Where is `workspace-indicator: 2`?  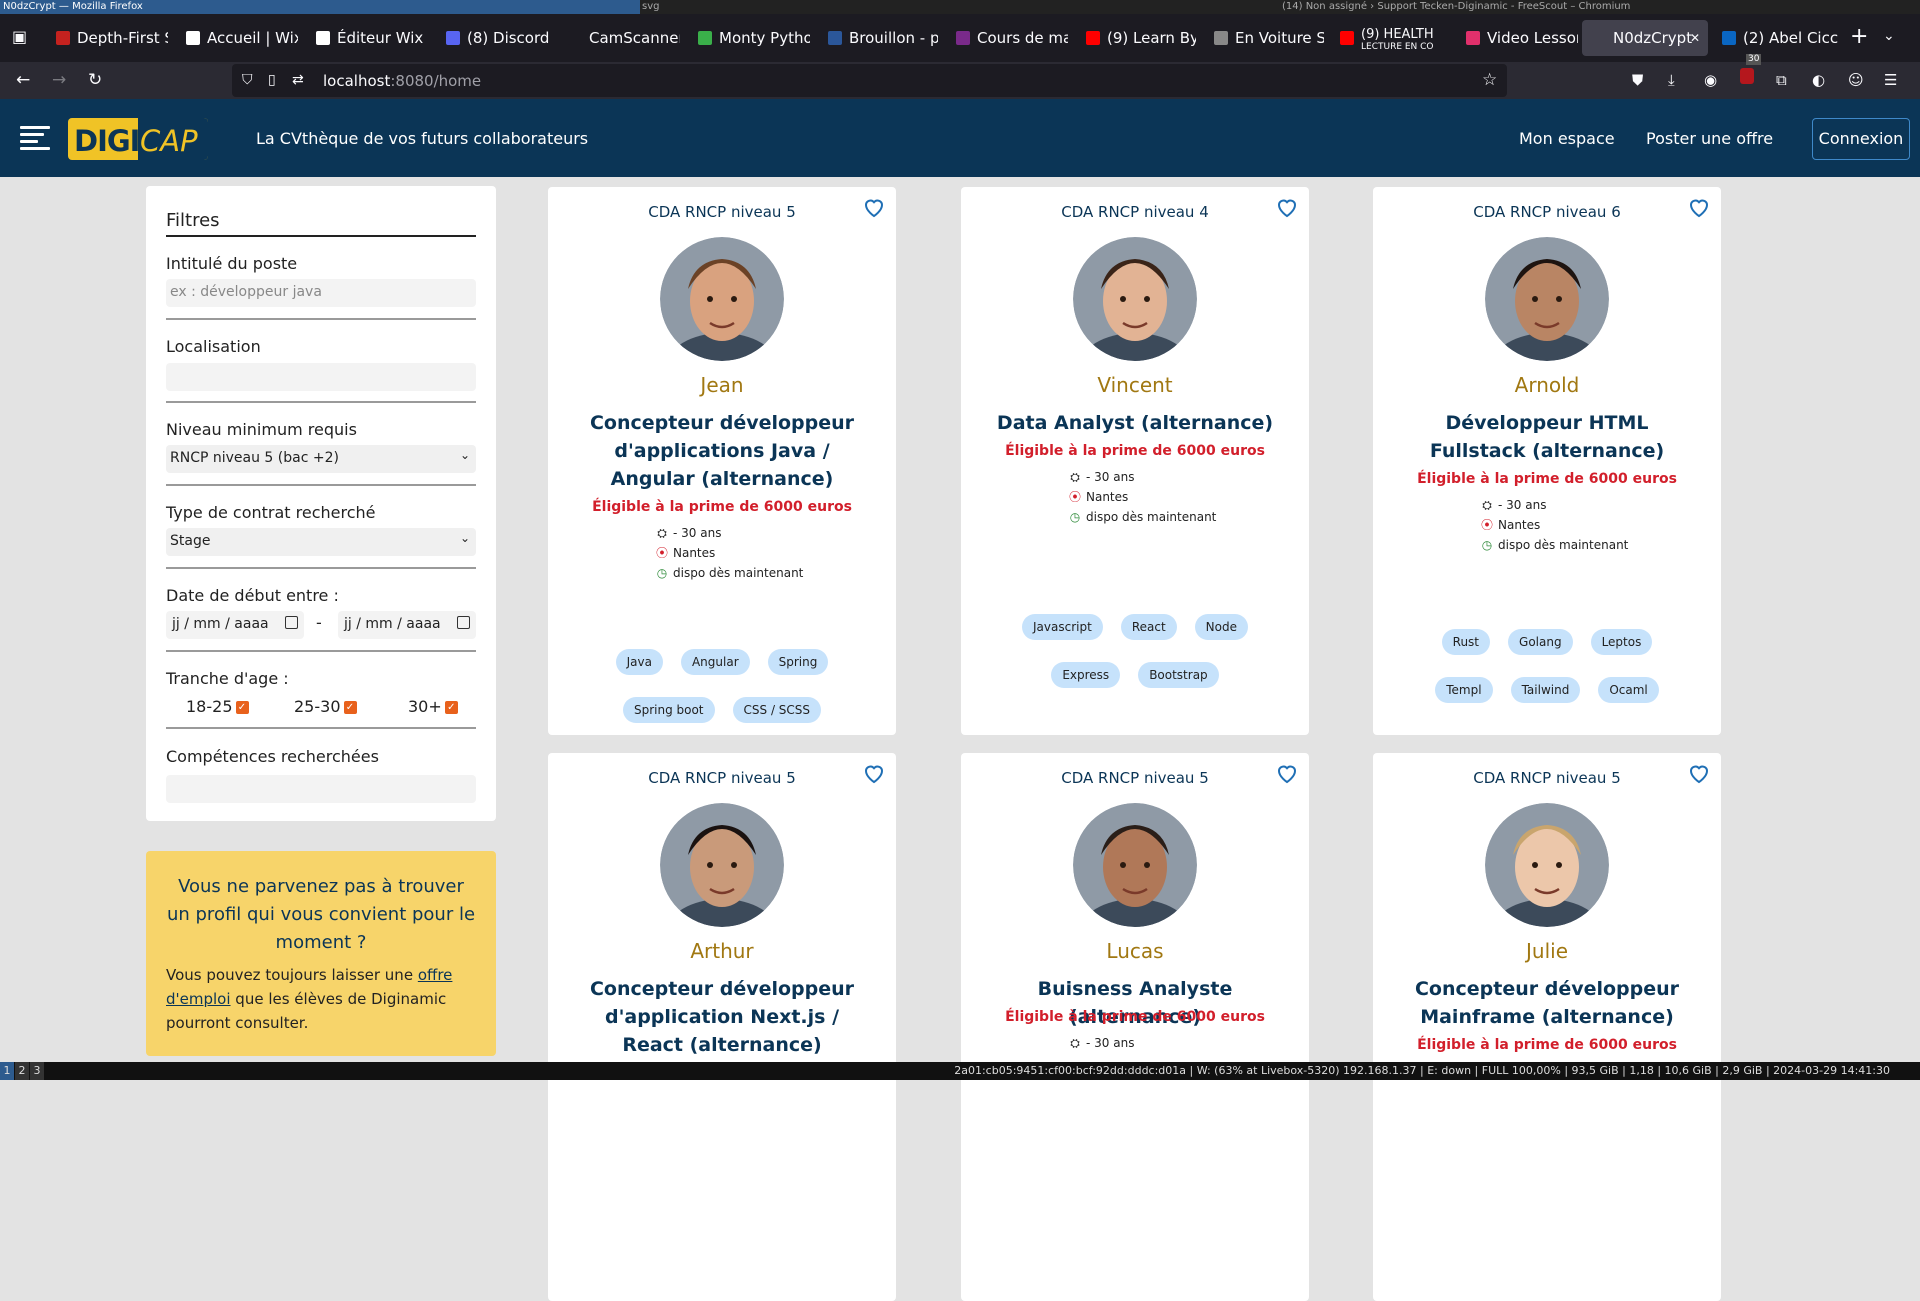
workspace-indicator: 2 is located at coordinates (22, 1071).